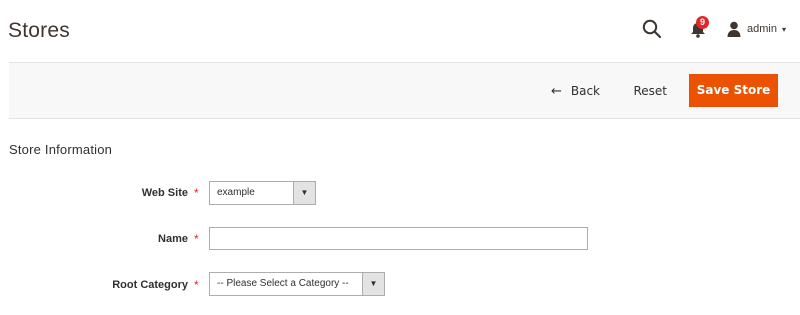 The image size is (800, 315). I want to click on name-label: Name, so click(173, 239).